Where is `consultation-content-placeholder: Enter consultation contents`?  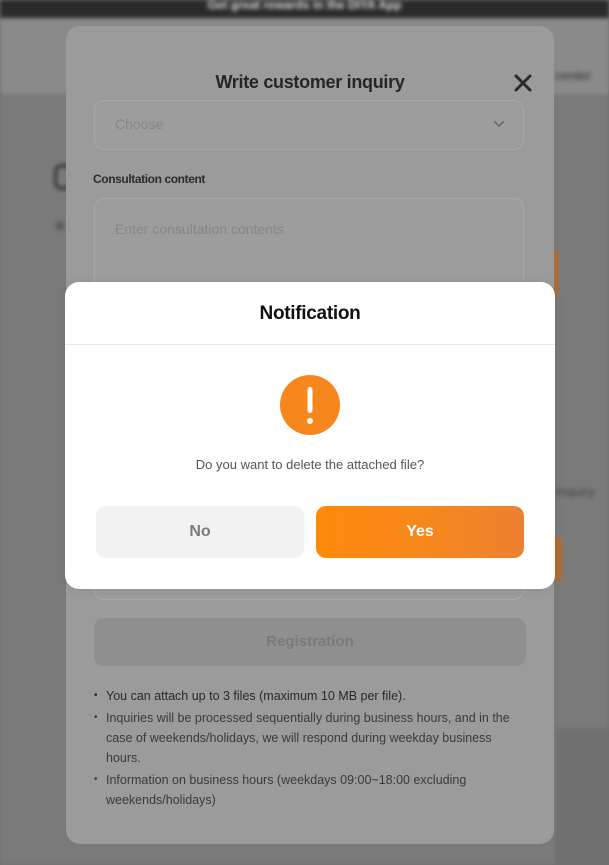
consultation-content-placeholder: Enter consultation contents is located at coordinates (199, 229).